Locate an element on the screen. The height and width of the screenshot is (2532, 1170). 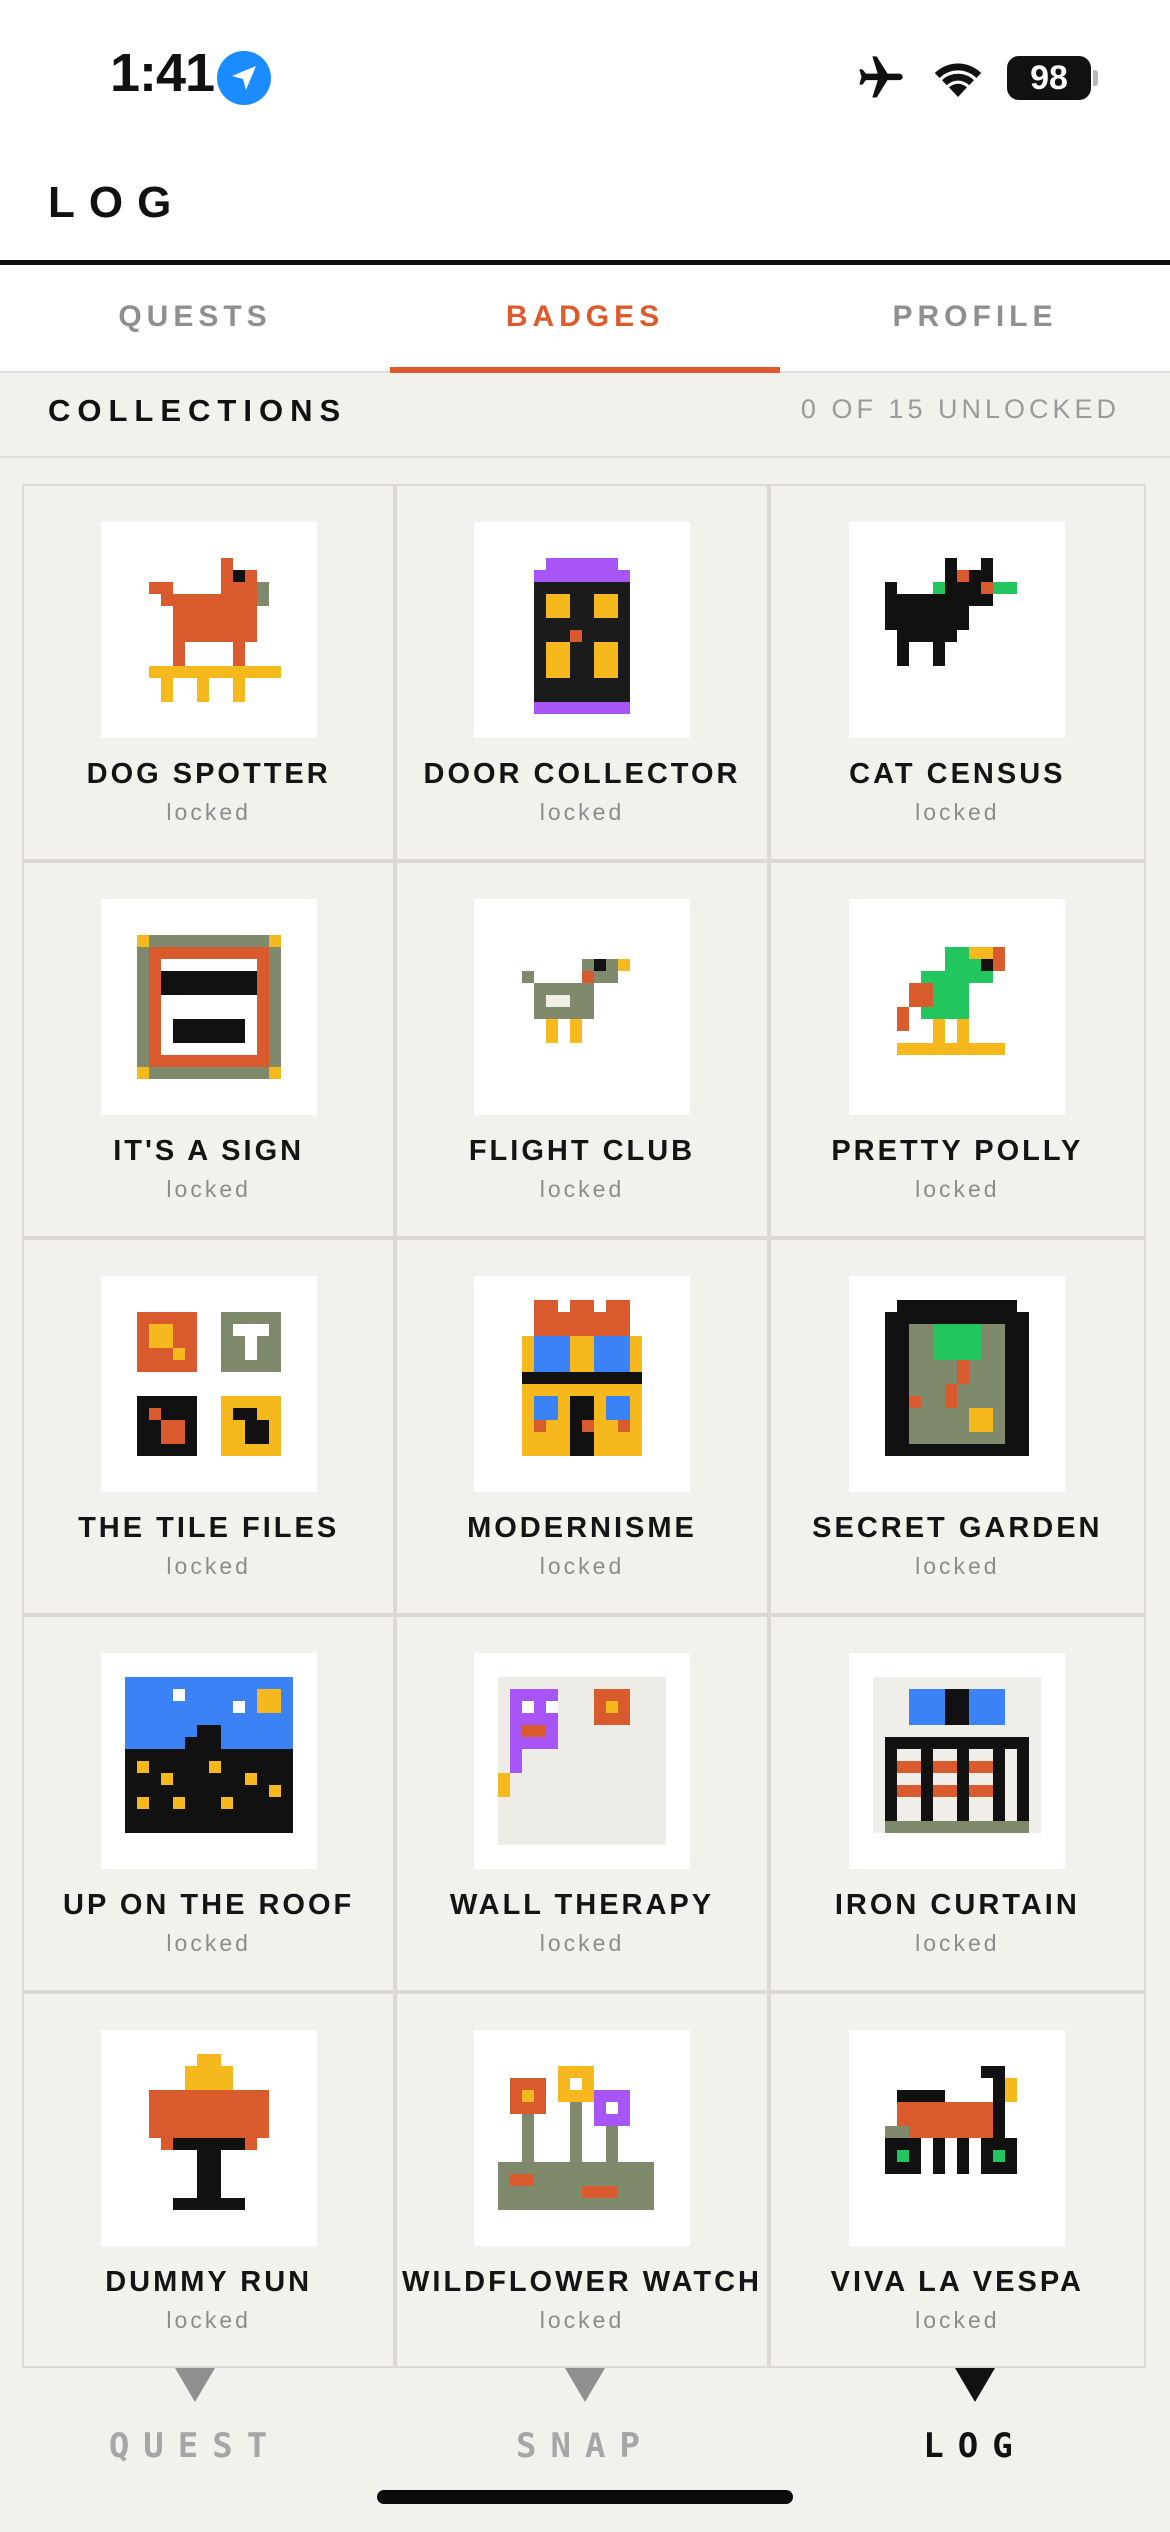
badge-name: PRETTY POLLY is located at coordinates (957, 1151).